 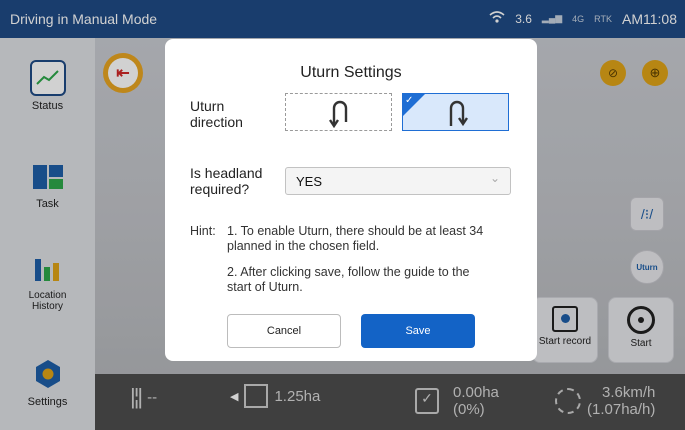 What do you see at coordinates (226, 181) in the screenshot?
I see `headland-label: Is headland required?` at bounding box center [226, 181].